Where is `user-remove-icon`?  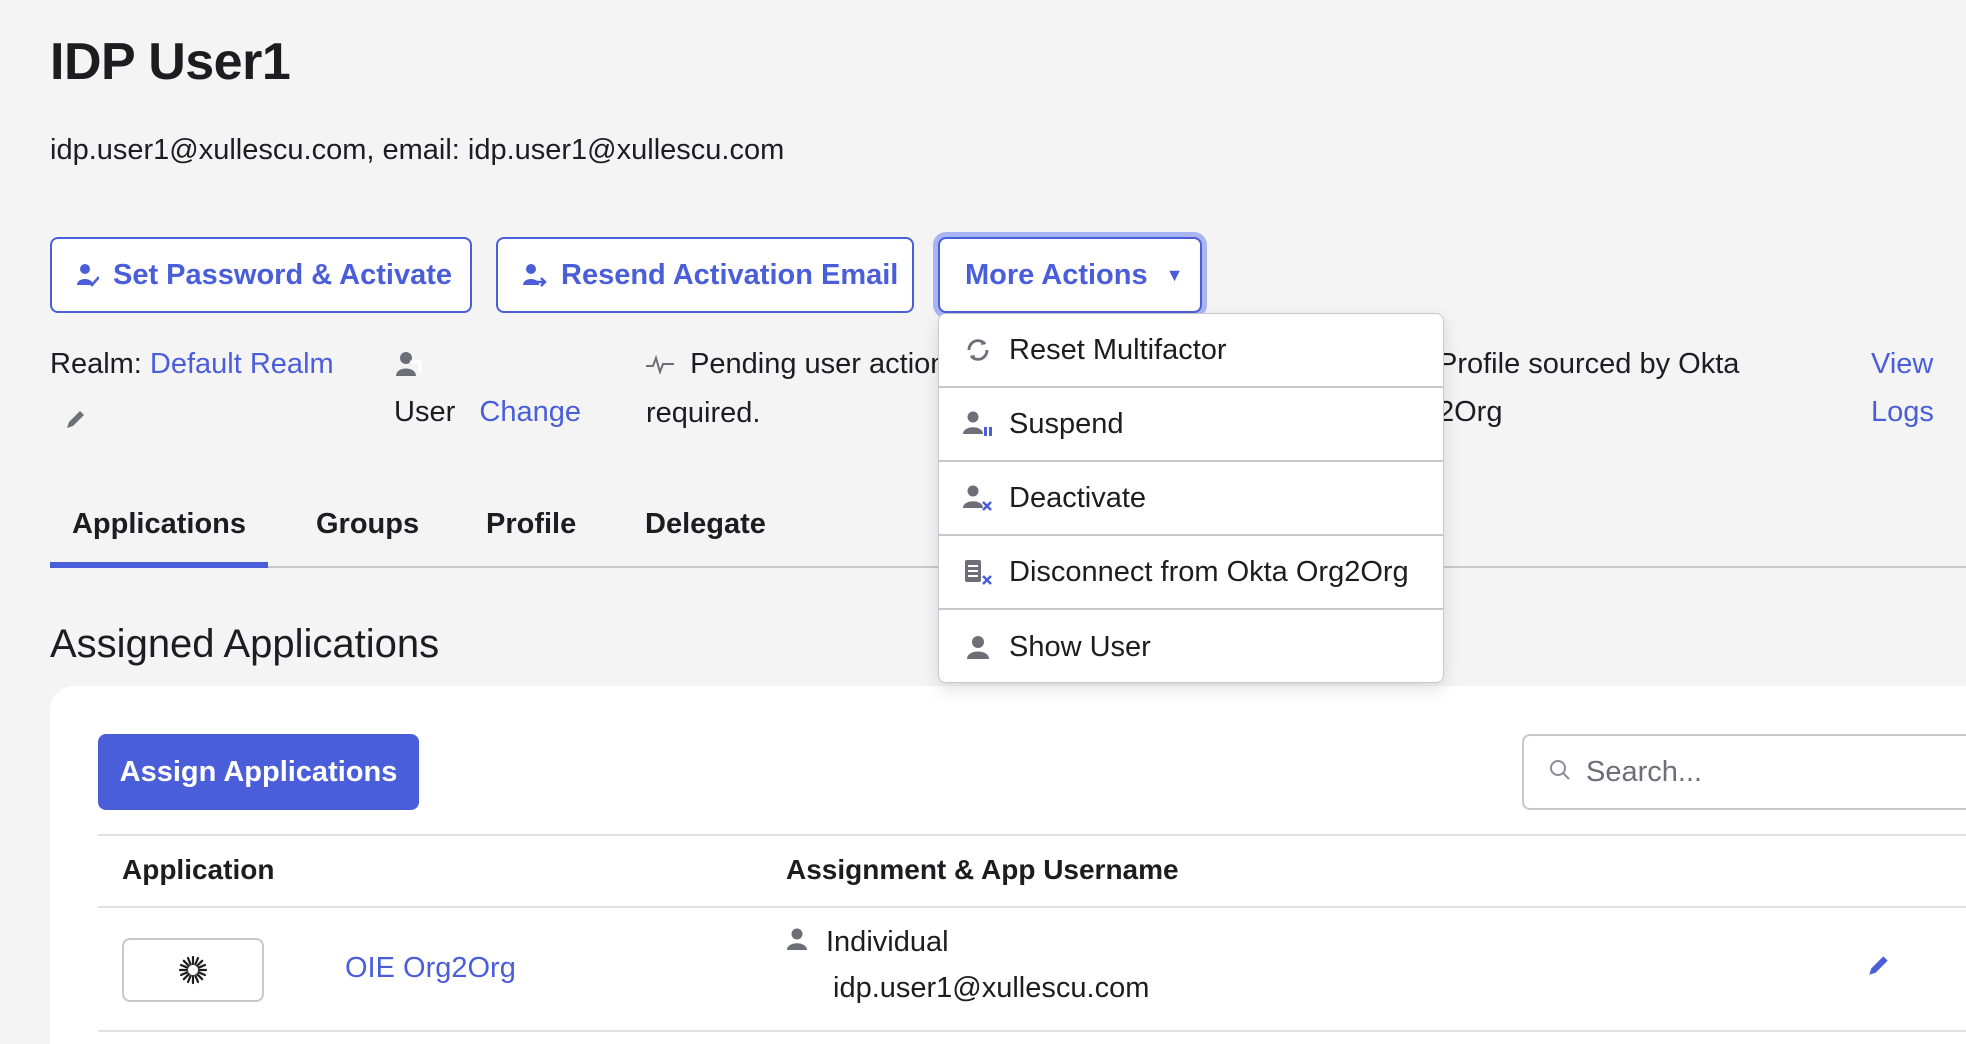 user-remove-icon is located at coordinates (978, 498).